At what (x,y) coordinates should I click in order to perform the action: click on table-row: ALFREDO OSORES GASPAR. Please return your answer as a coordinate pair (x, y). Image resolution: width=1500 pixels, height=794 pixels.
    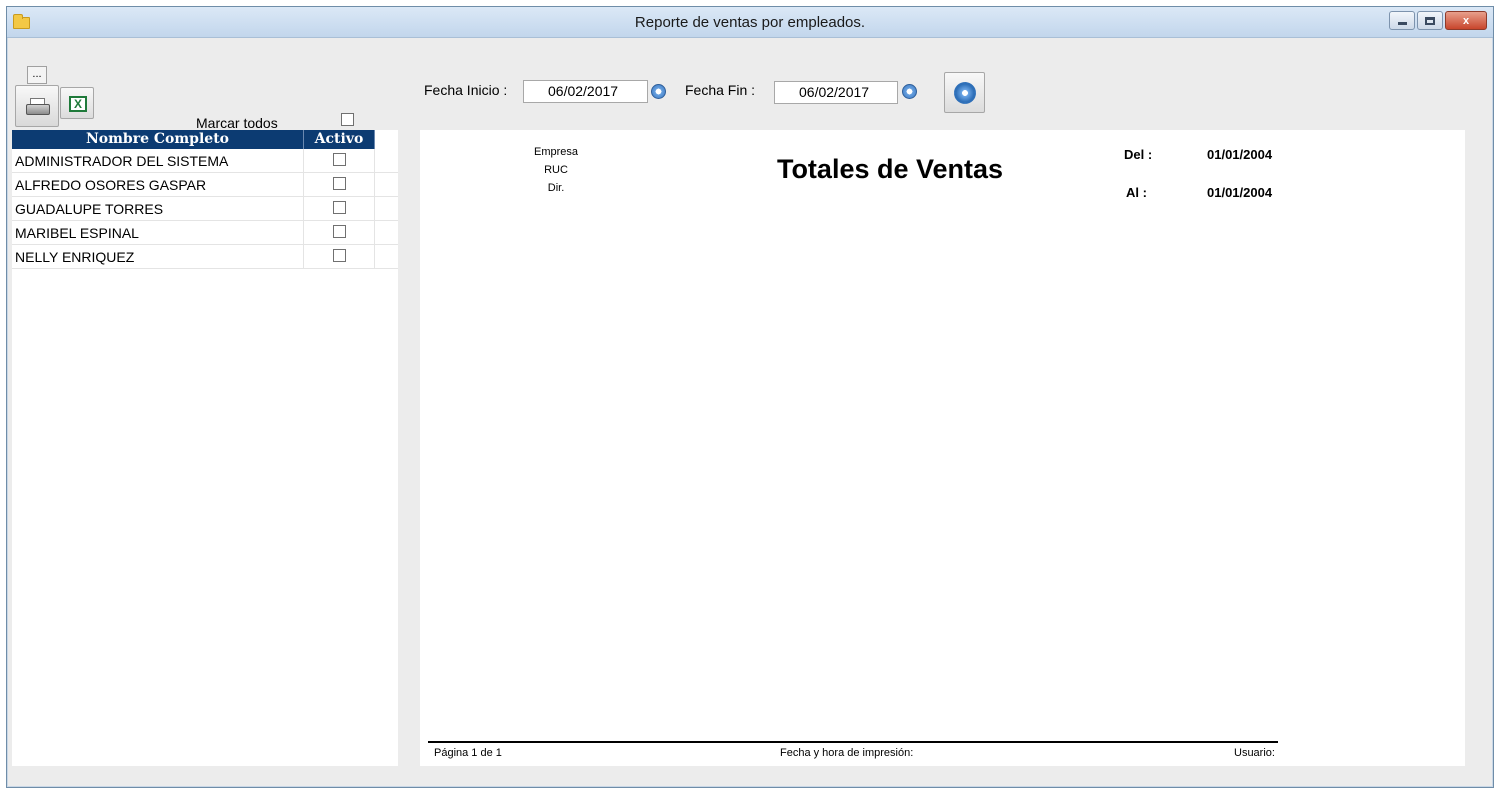
    Looking at the image, I should click on (205, 185).